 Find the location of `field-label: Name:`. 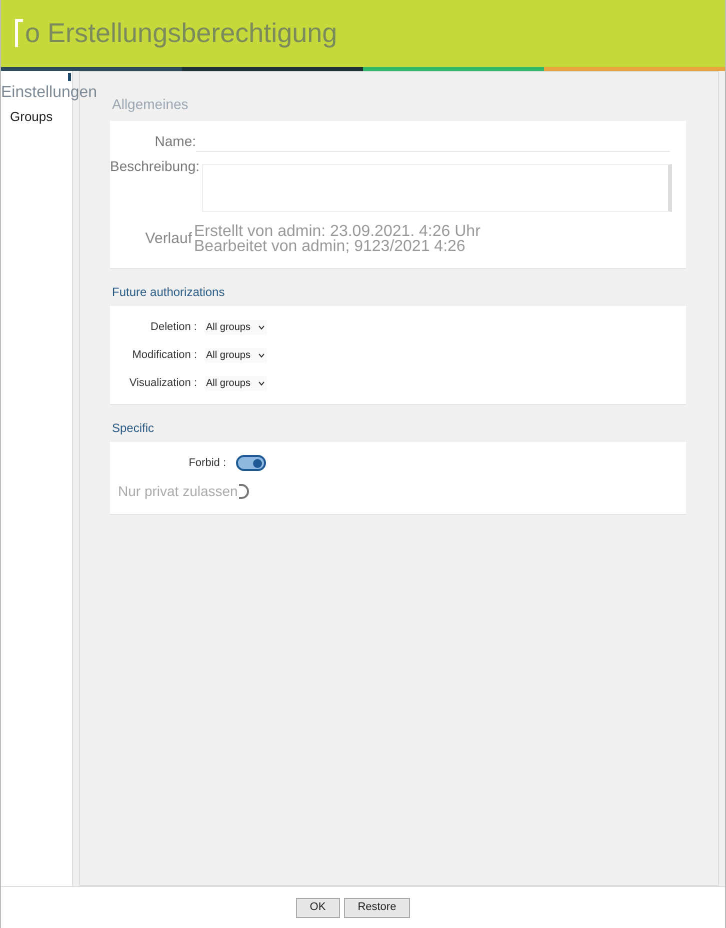

field-label: Name: is located at coordinates (175, 141).